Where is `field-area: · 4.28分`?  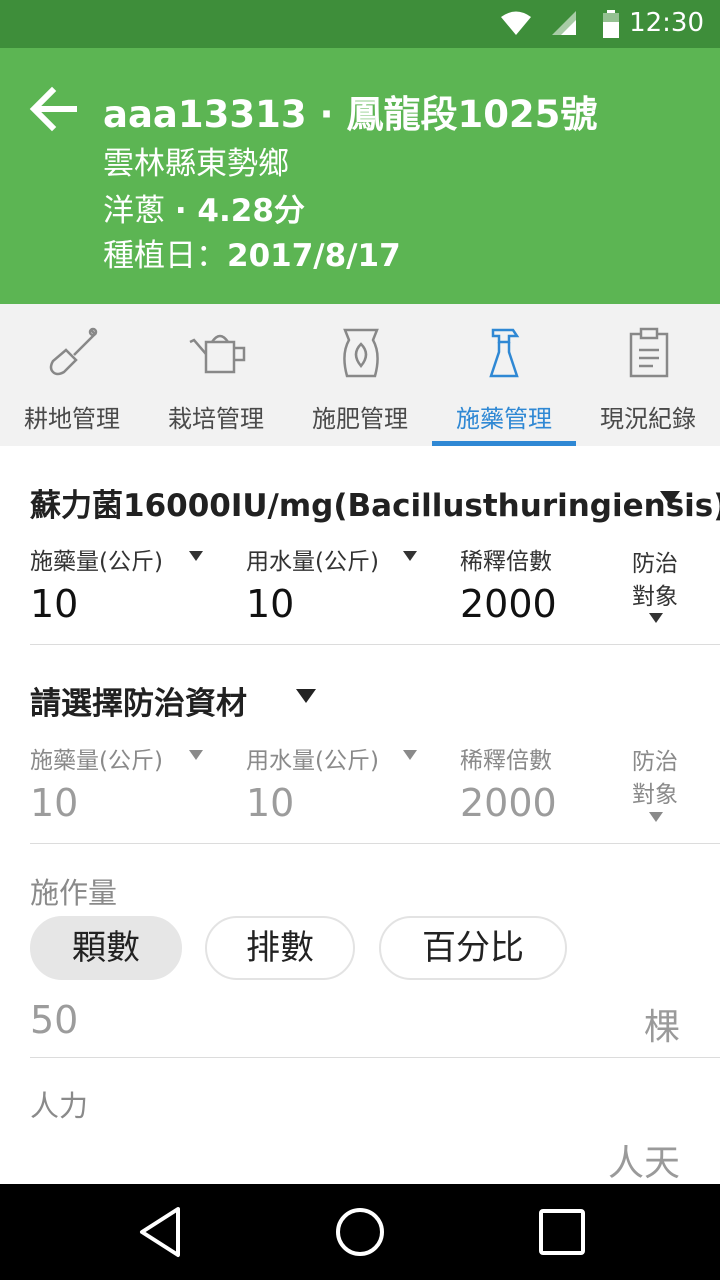
field-area: · 4.28分 is located at coordinates (239, 211).